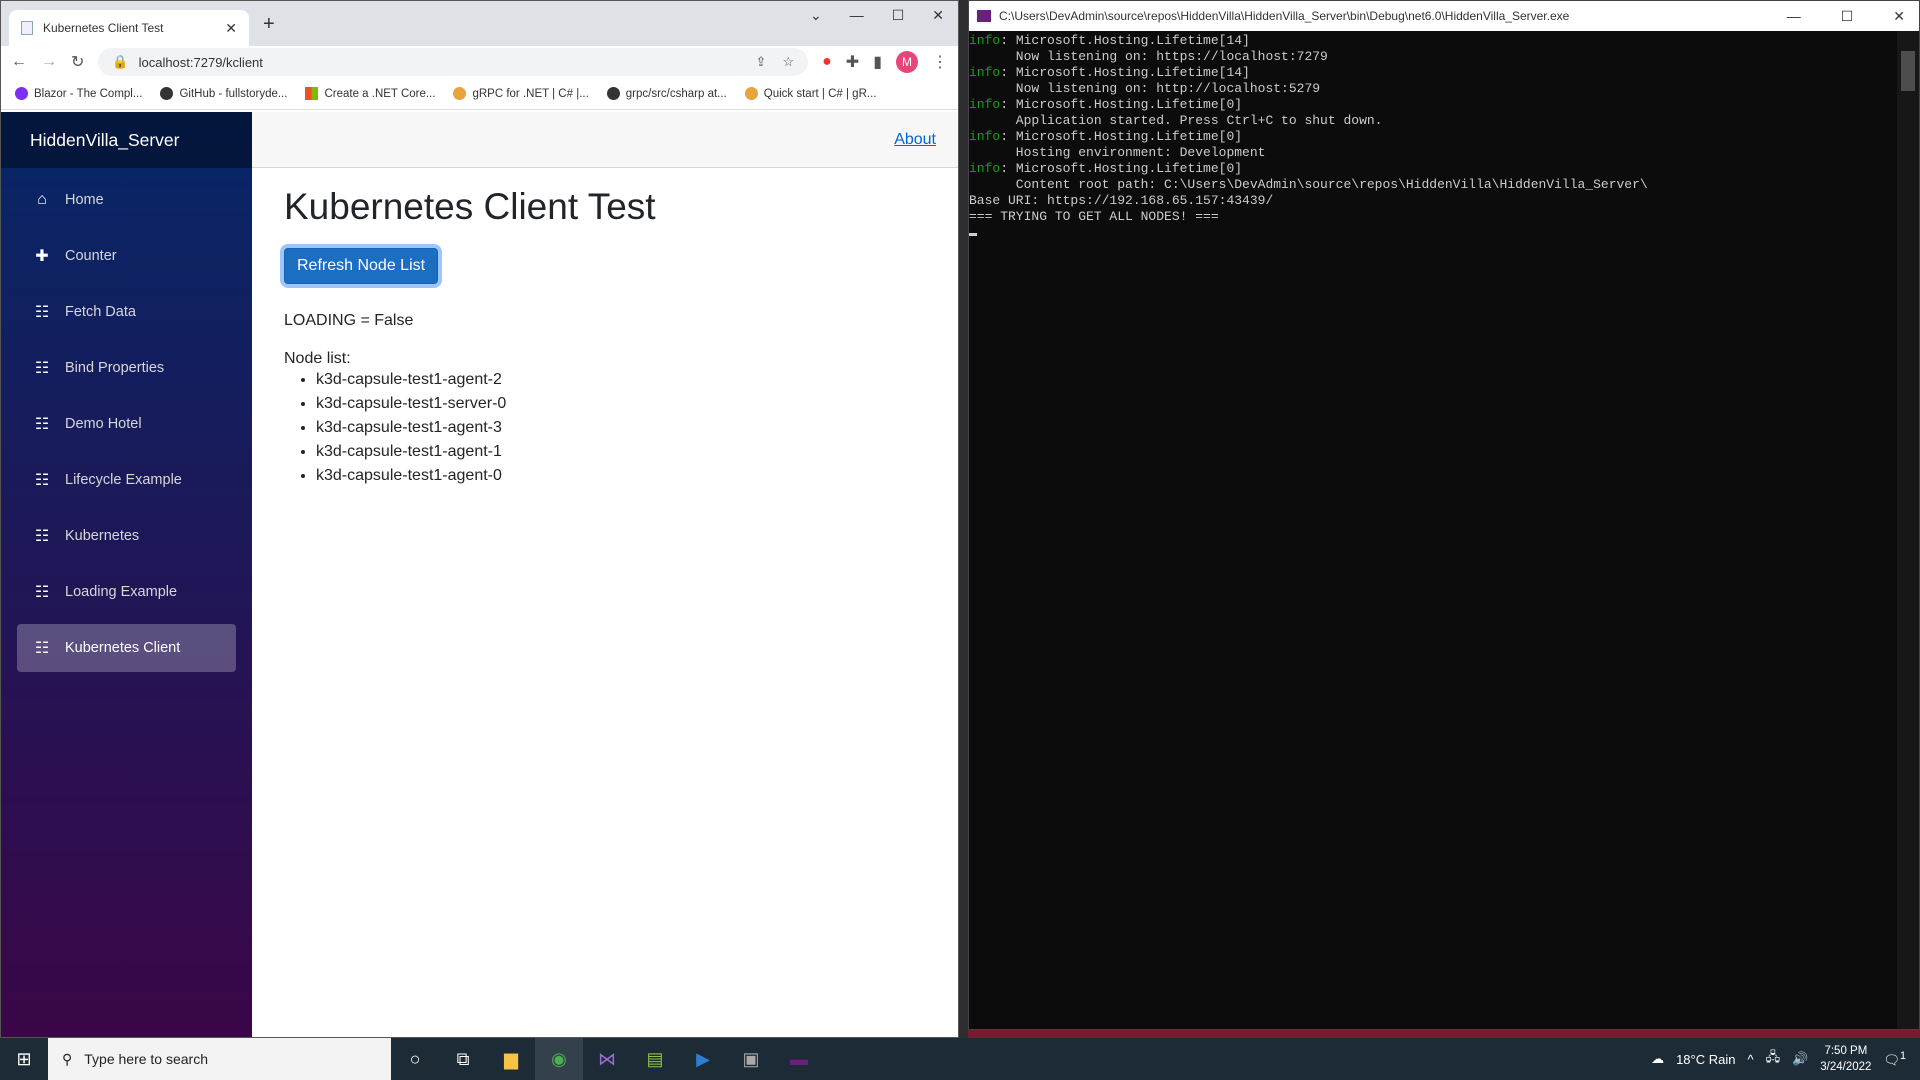 This screenshot has height=1080, width=1920. I want to click on console-taskbar-icon: ▬, so click(799, 1059).